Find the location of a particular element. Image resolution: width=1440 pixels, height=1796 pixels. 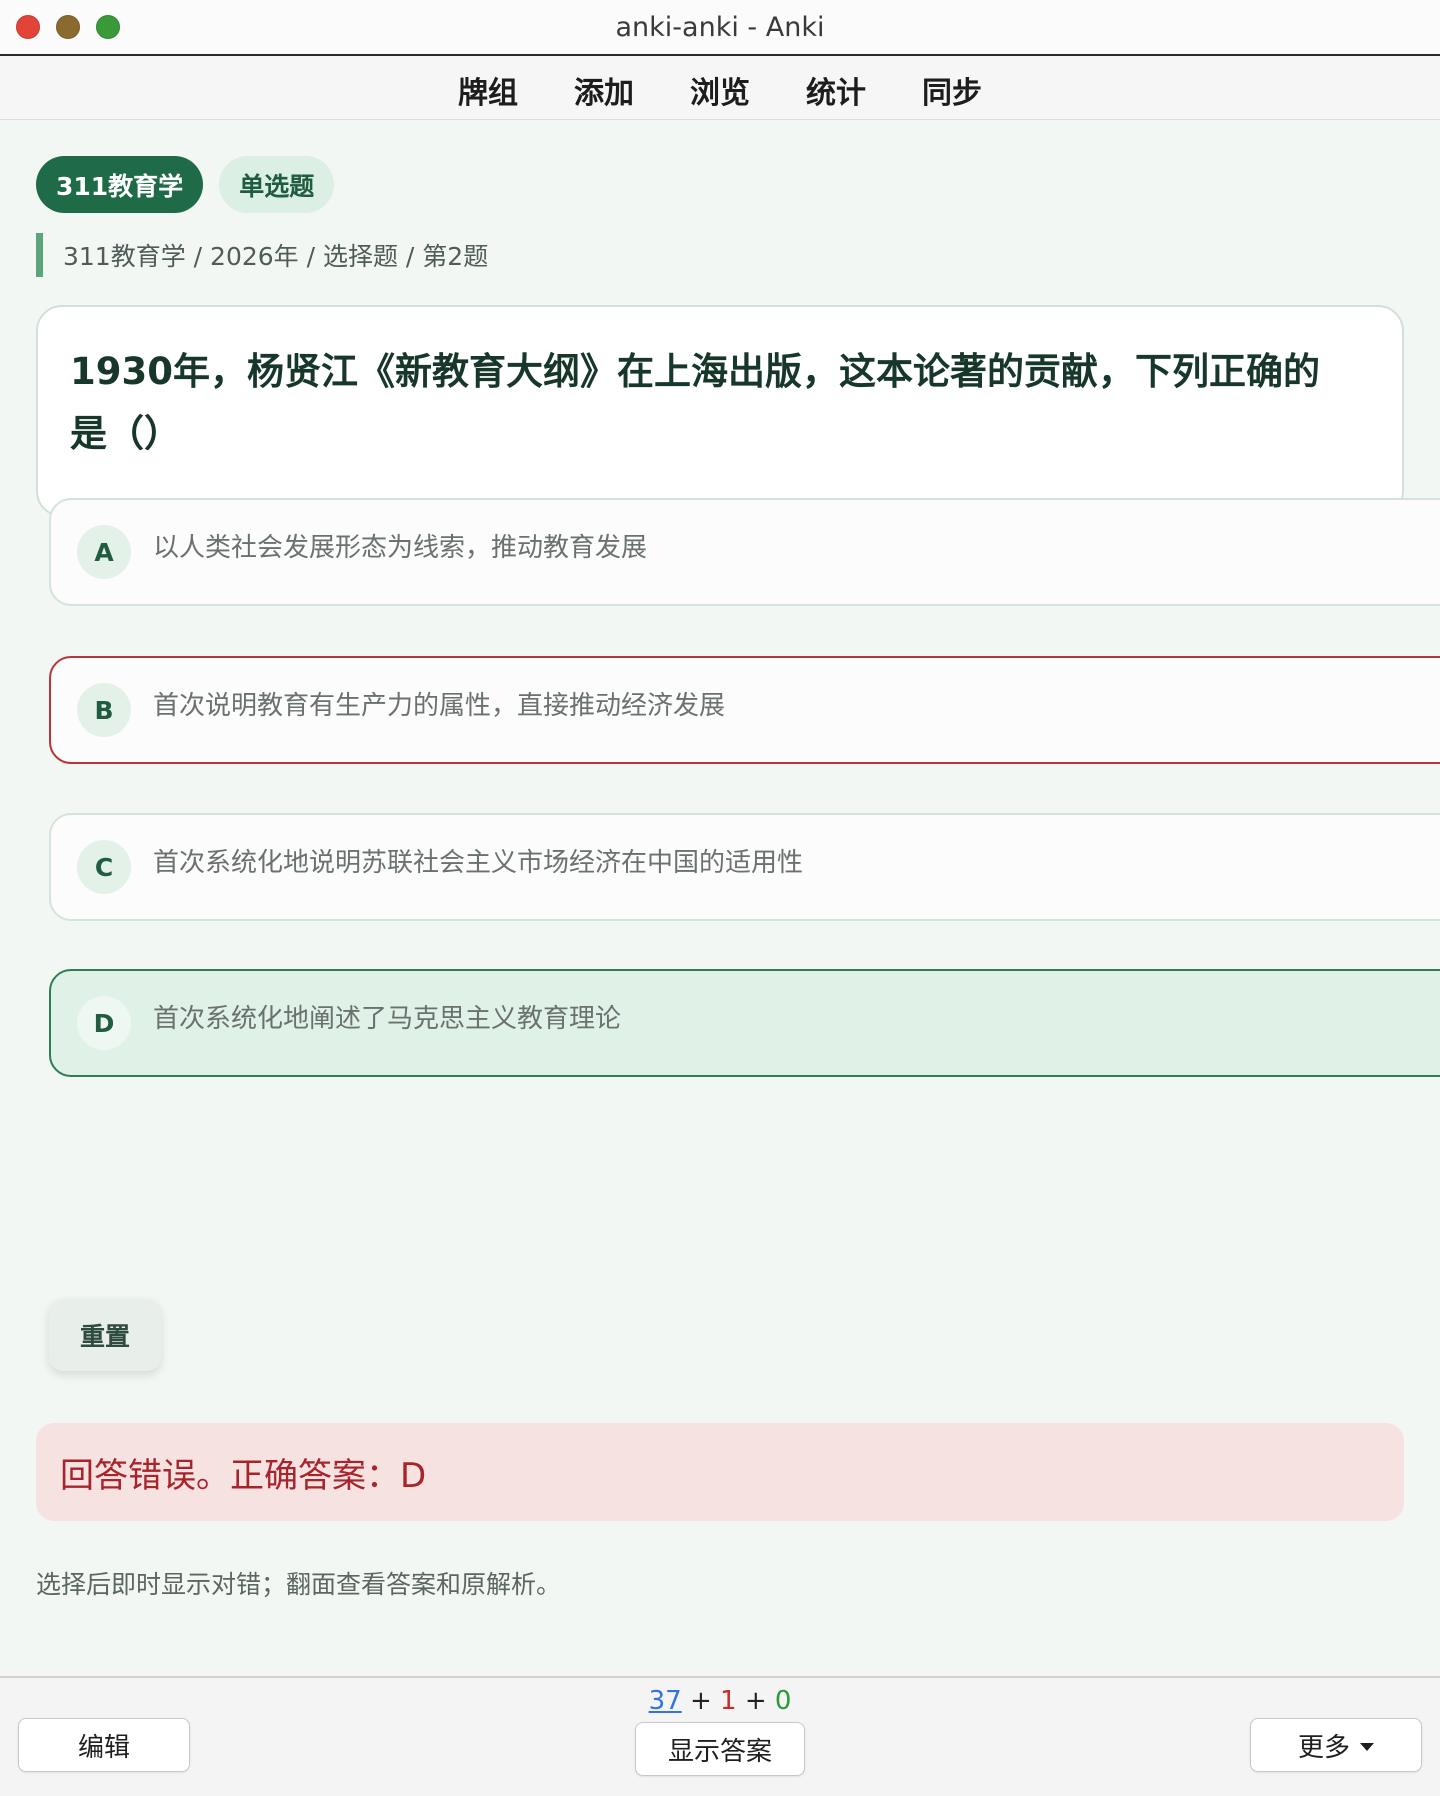

result-message: 回答错误。正确答案：D is located at coordinates (720, 1472).